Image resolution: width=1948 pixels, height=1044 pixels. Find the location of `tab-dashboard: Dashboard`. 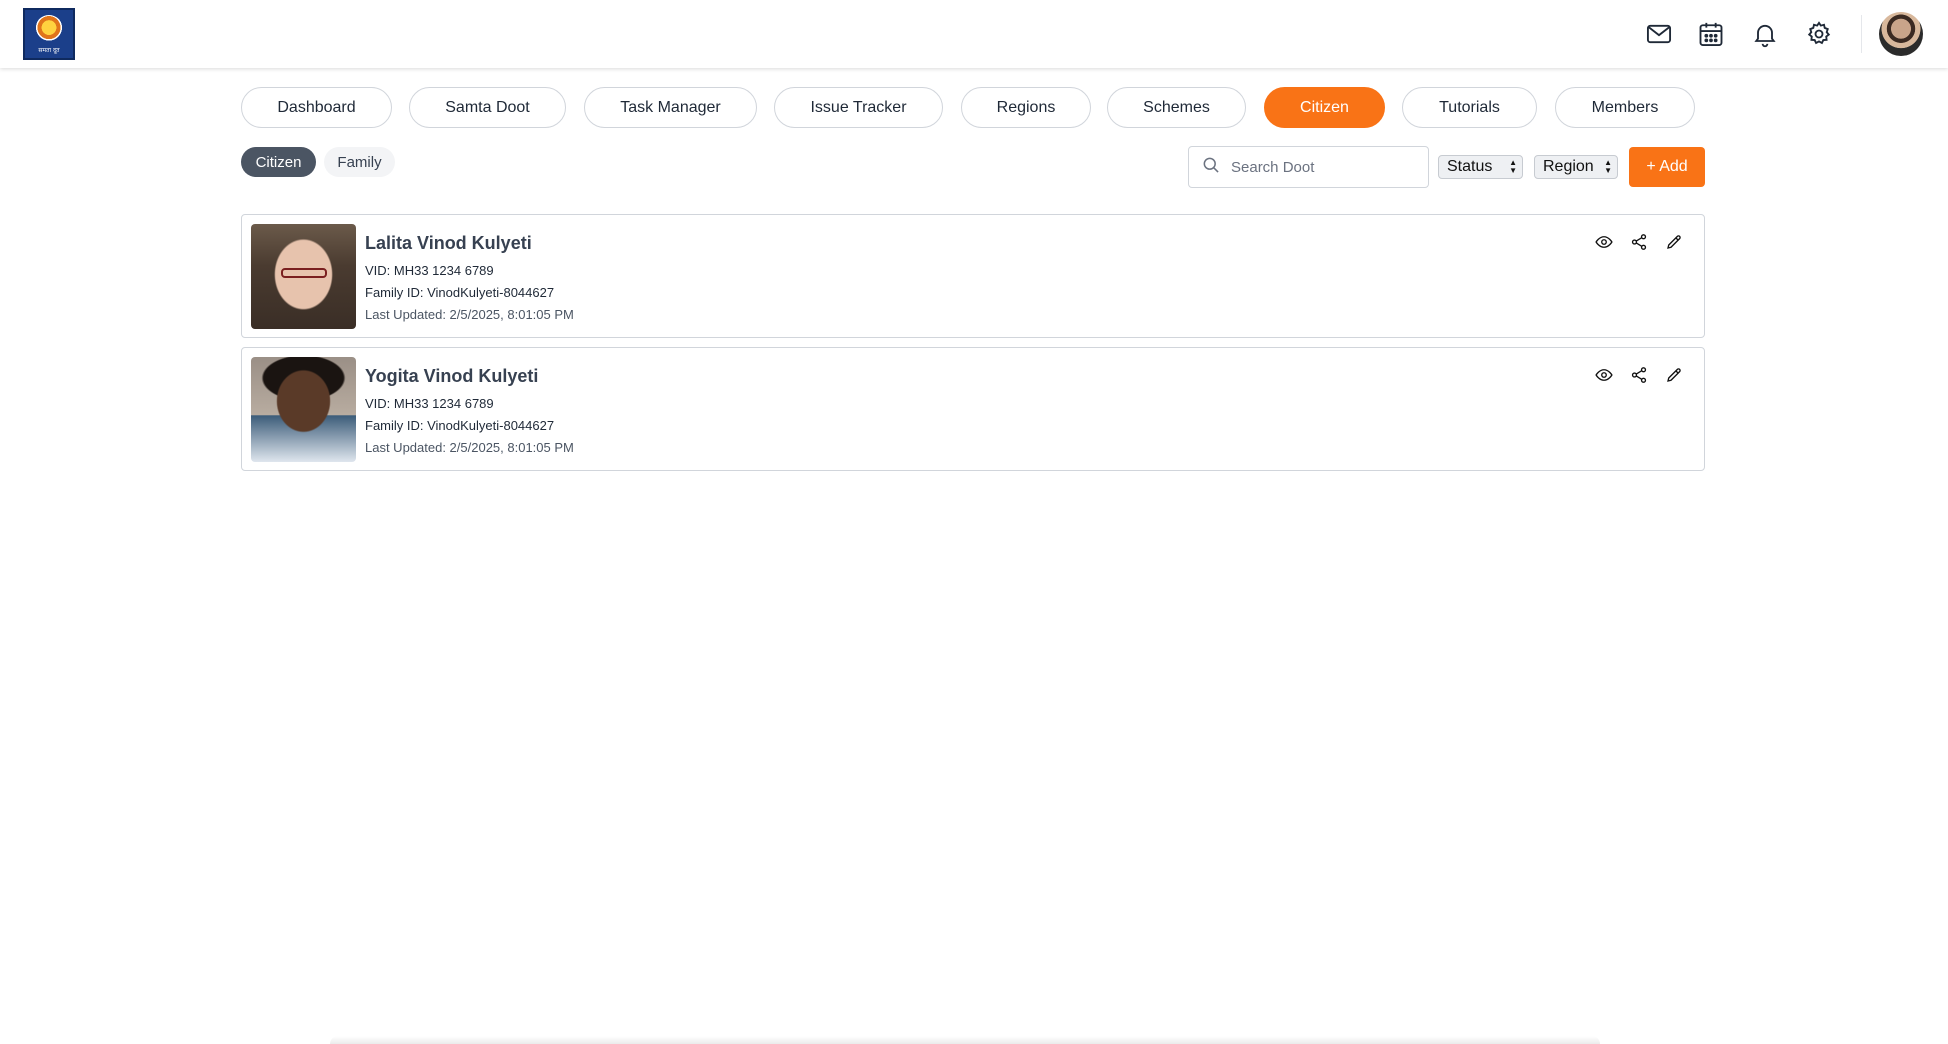

tab-dashboard: Dashboard is located at coordinates (316, 107).